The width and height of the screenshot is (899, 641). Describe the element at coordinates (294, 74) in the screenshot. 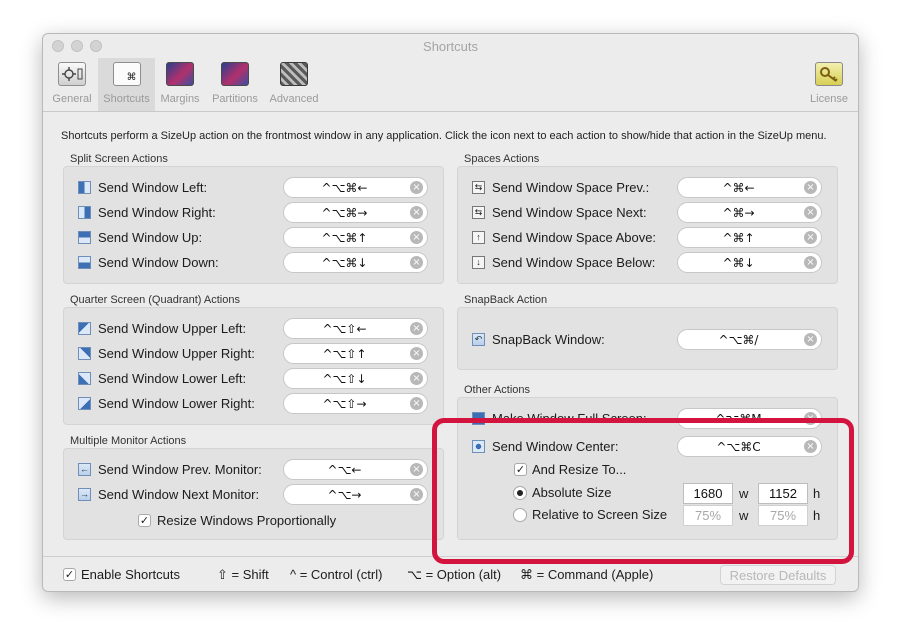

I see `advanced-icon` at that location.